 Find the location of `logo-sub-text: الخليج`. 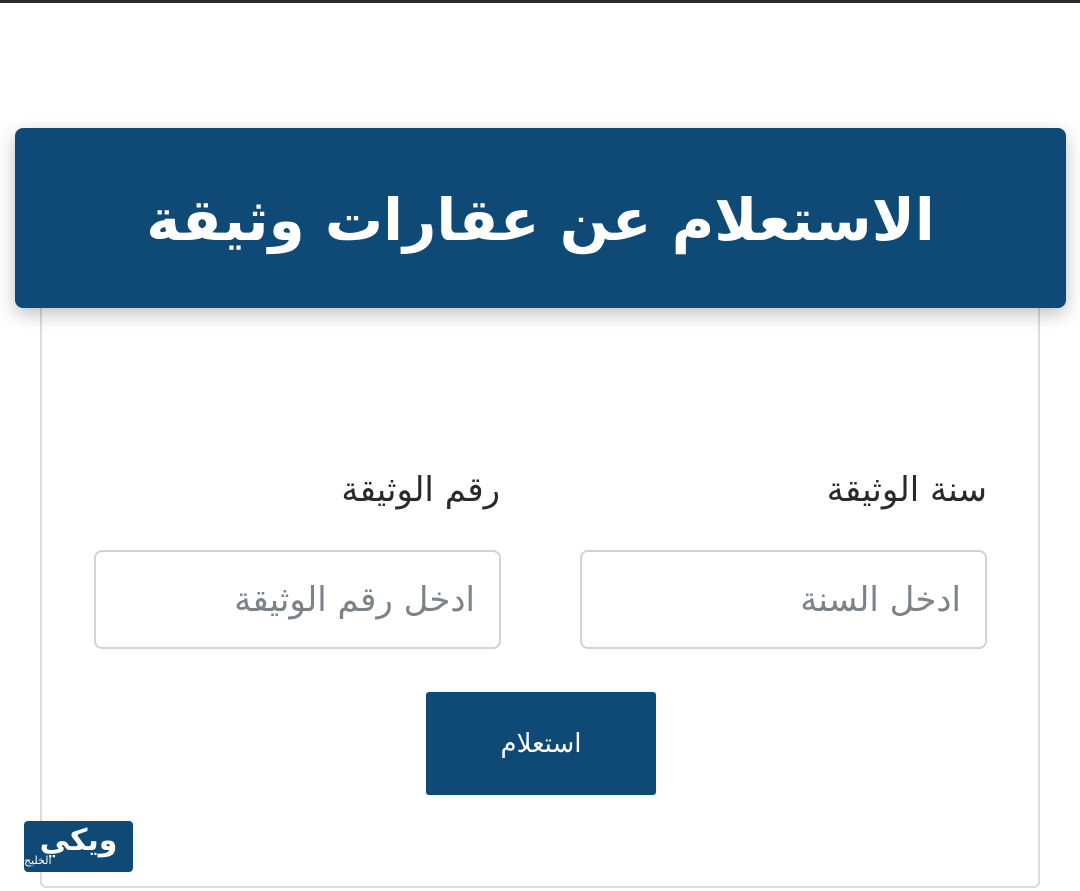

logo-sub-text: الخليج is located at coordinates (38, 860).